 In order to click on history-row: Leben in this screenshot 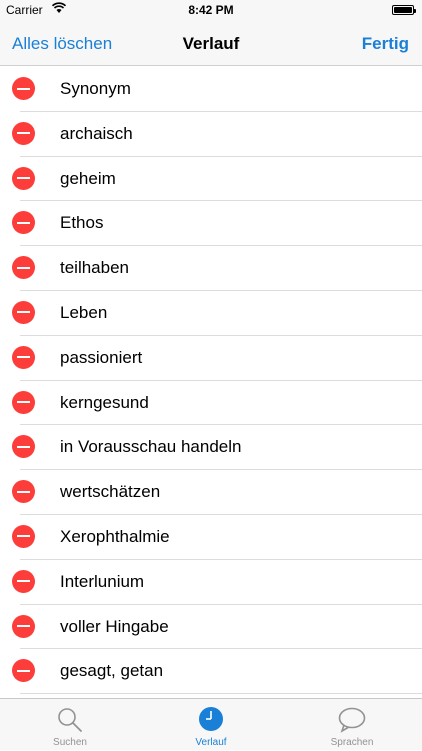, I will do `click(211, 313)`.